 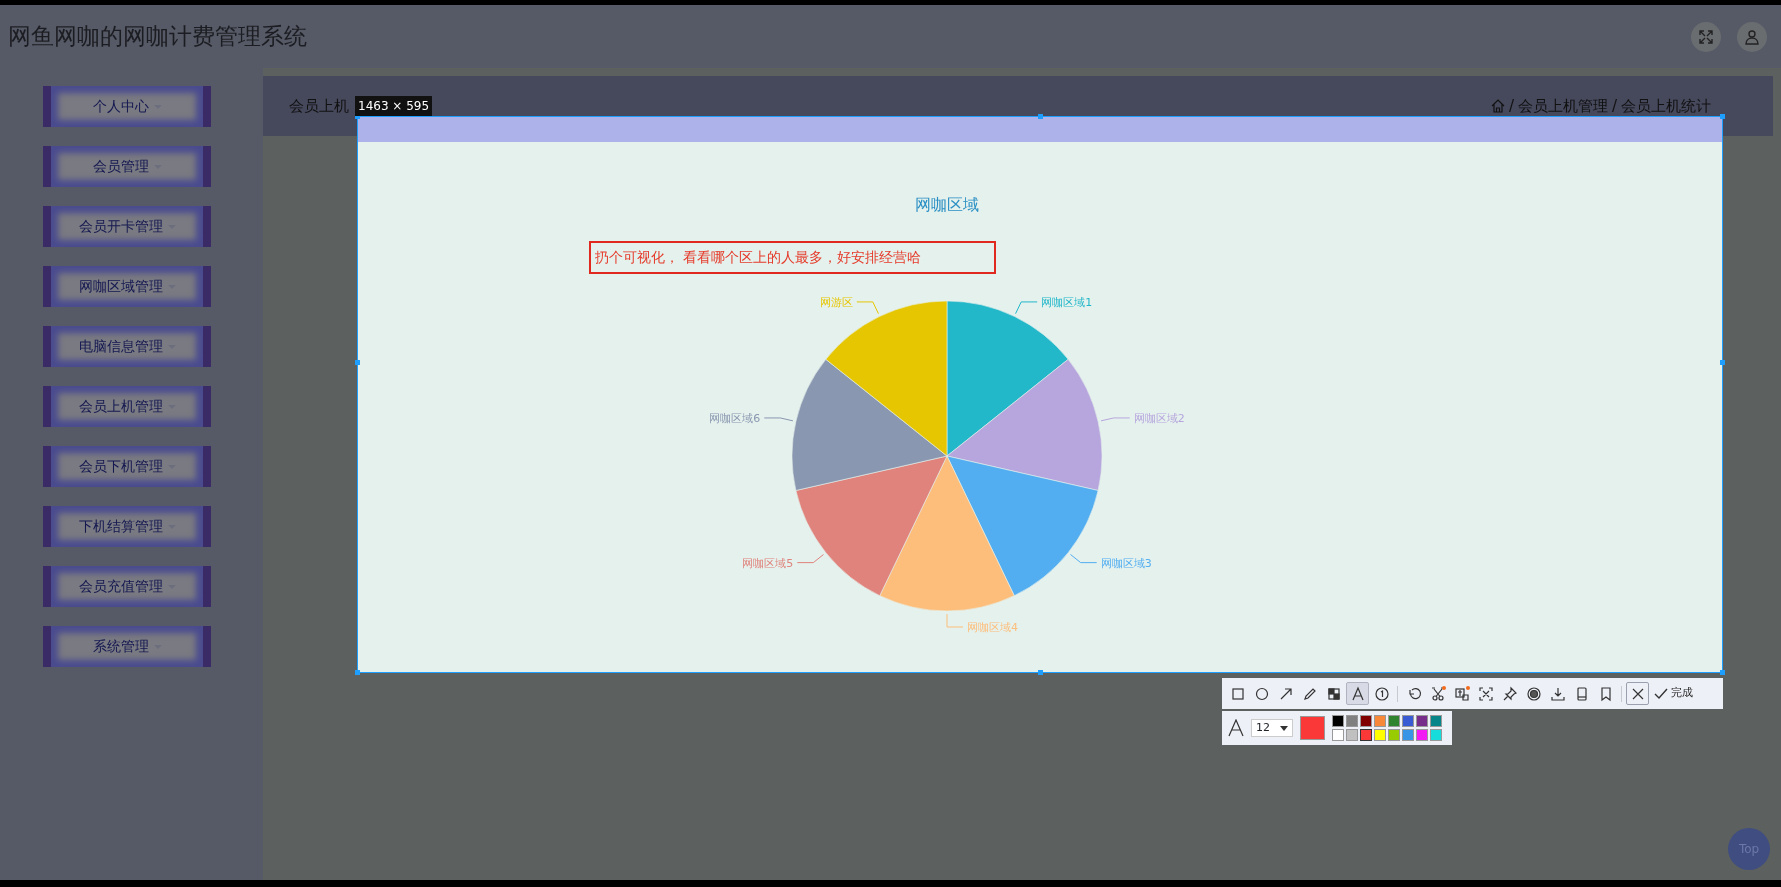 What do you see at coordinates (1533, 693) in the screenshot?
I see `record-icon` at bounding box center [1533, 693].